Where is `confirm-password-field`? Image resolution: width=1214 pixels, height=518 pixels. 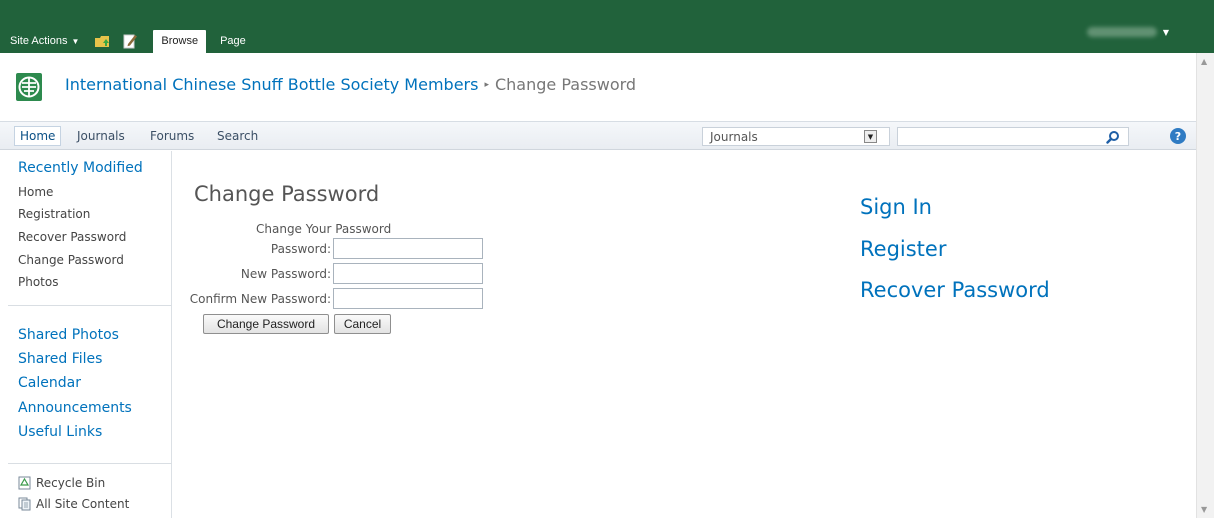 confirm-password-field is located at coordinates (408, 298).